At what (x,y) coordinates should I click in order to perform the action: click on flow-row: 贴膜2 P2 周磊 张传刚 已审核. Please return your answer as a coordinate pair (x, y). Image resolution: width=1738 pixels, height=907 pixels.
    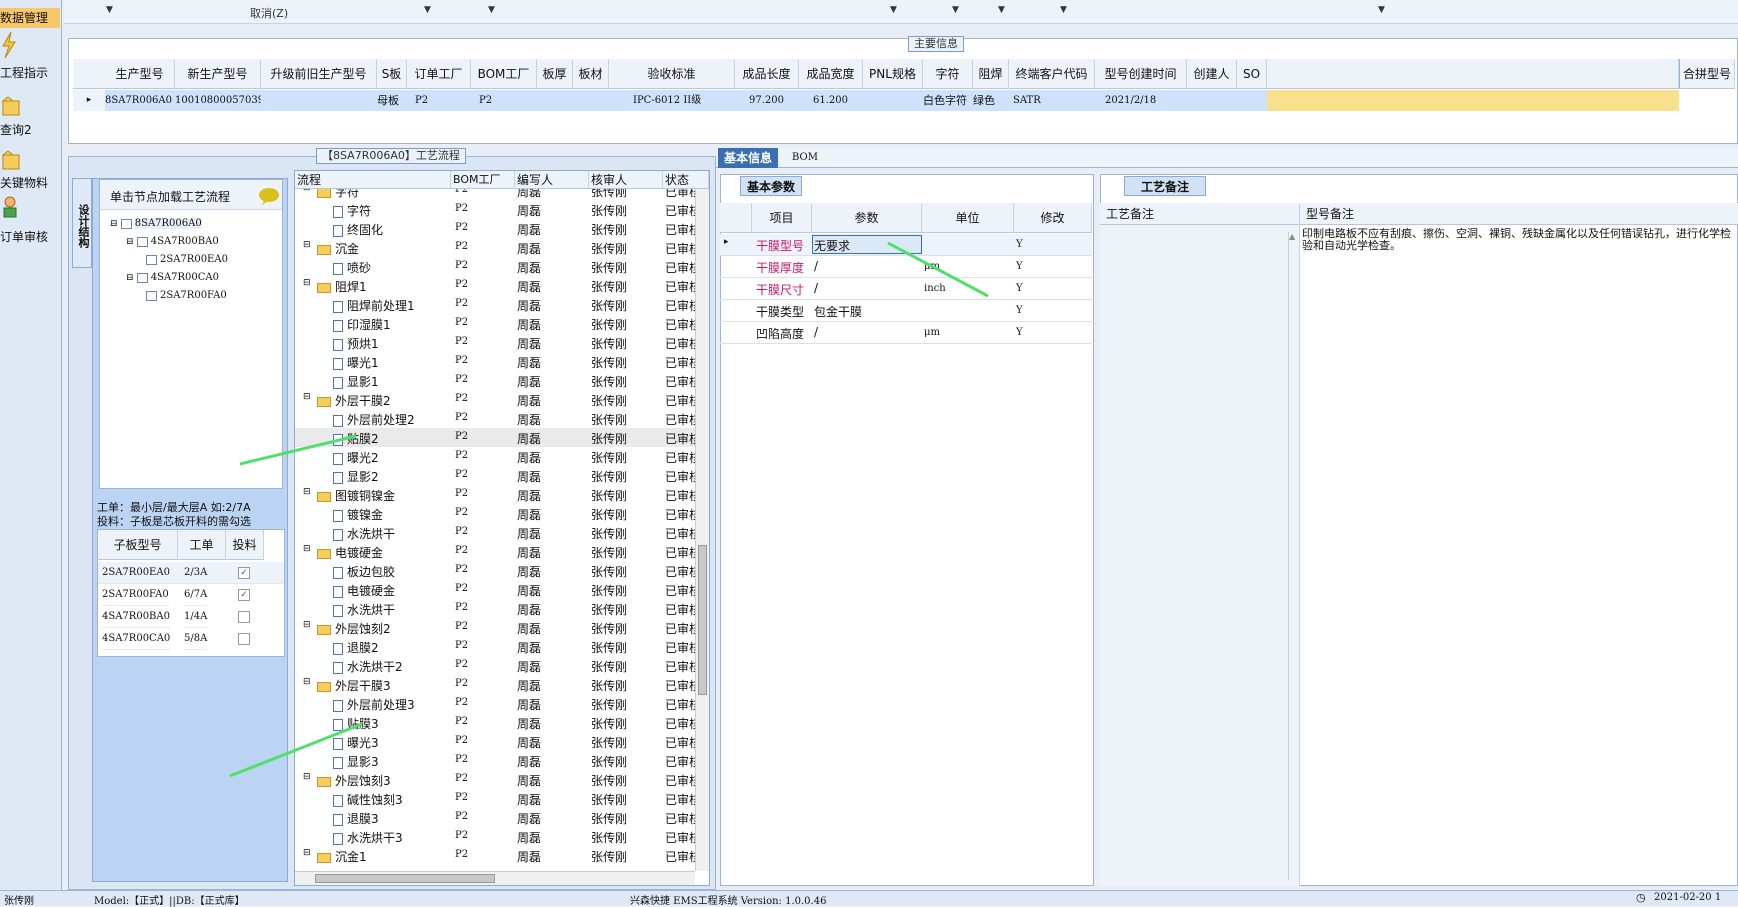
    Looking at the image, I should click on (495, 437).